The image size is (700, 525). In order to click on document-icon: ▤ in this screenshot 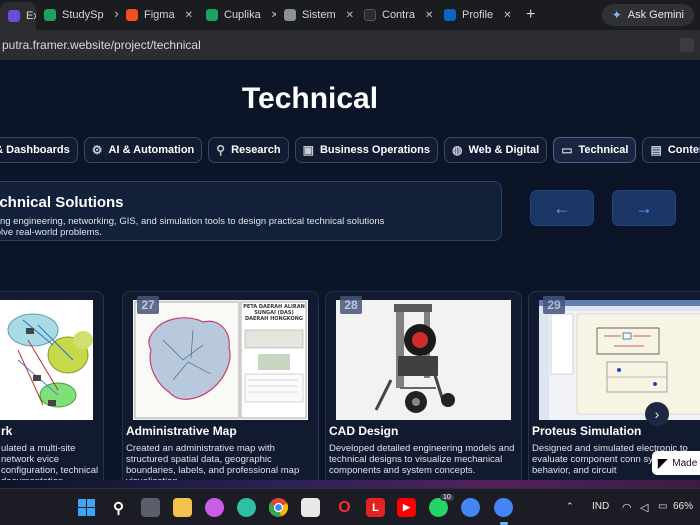, I will do `click(656, 150)`.